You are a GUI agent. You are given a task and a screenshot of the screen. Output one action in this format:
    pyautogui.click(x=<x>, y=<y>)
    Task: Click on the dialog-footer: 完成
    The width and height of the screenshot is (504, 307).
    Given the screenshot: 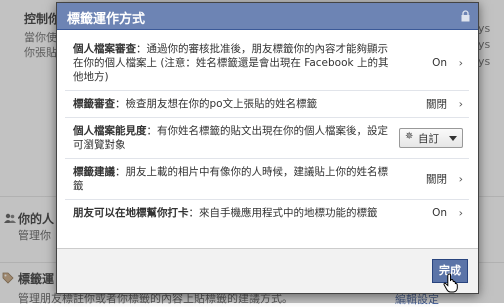 What is the action you would take?
    pyautogui.click(x=267, y=270)
    